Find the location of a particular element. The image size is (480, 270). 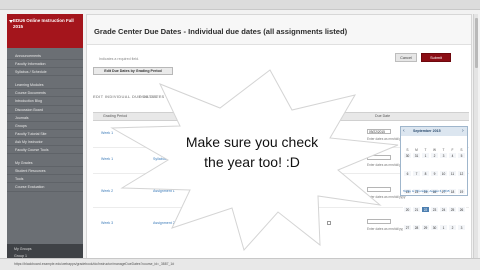

column-due-date: Due Date is located at coordinates (382, 116).